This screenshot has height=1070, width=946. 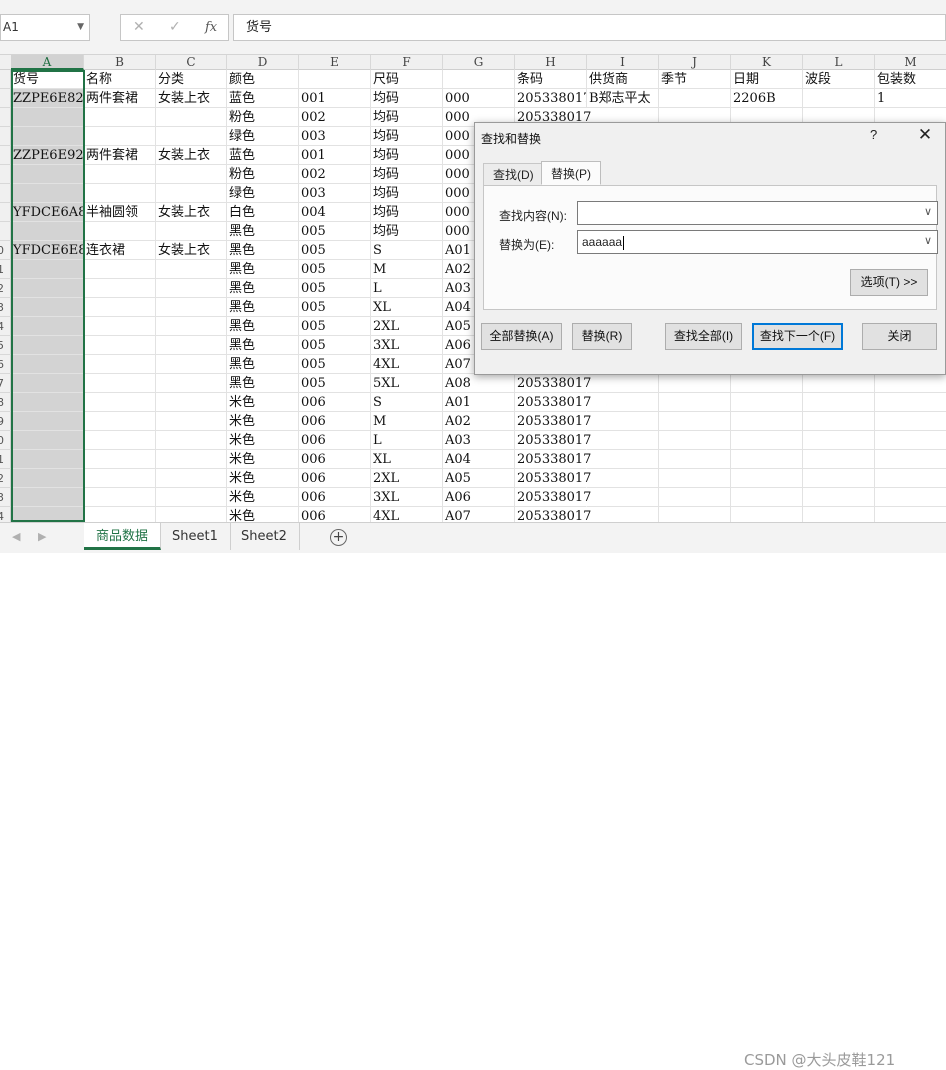 I want to click on table-cell: 供货商, so click(x=623, y=79).